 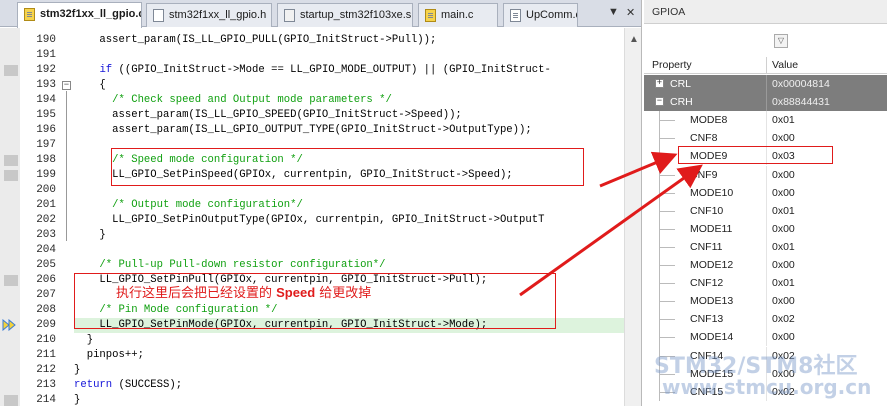 I want to click on property-value: 0x88844431, so click(x=801, y=102).